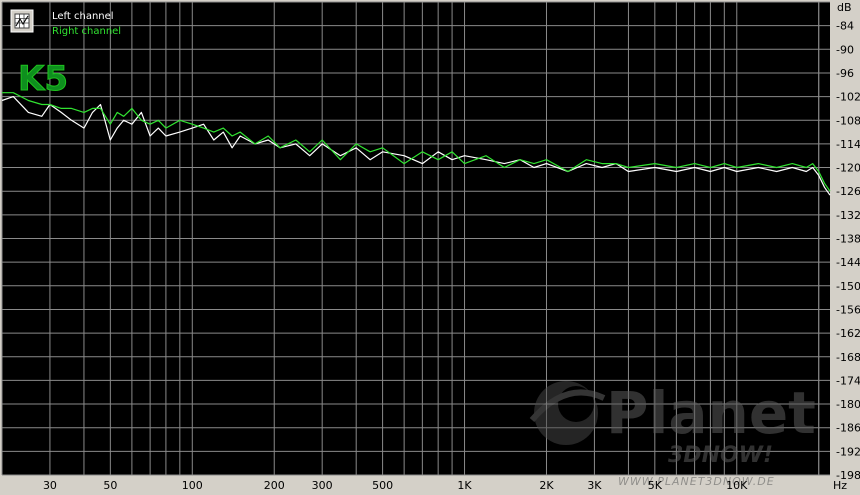 This screenshot has height=495, width=860. Describe the element at coordinates (711, 413) in the screenshot. I see `watermark-brand: Planet` at that location.